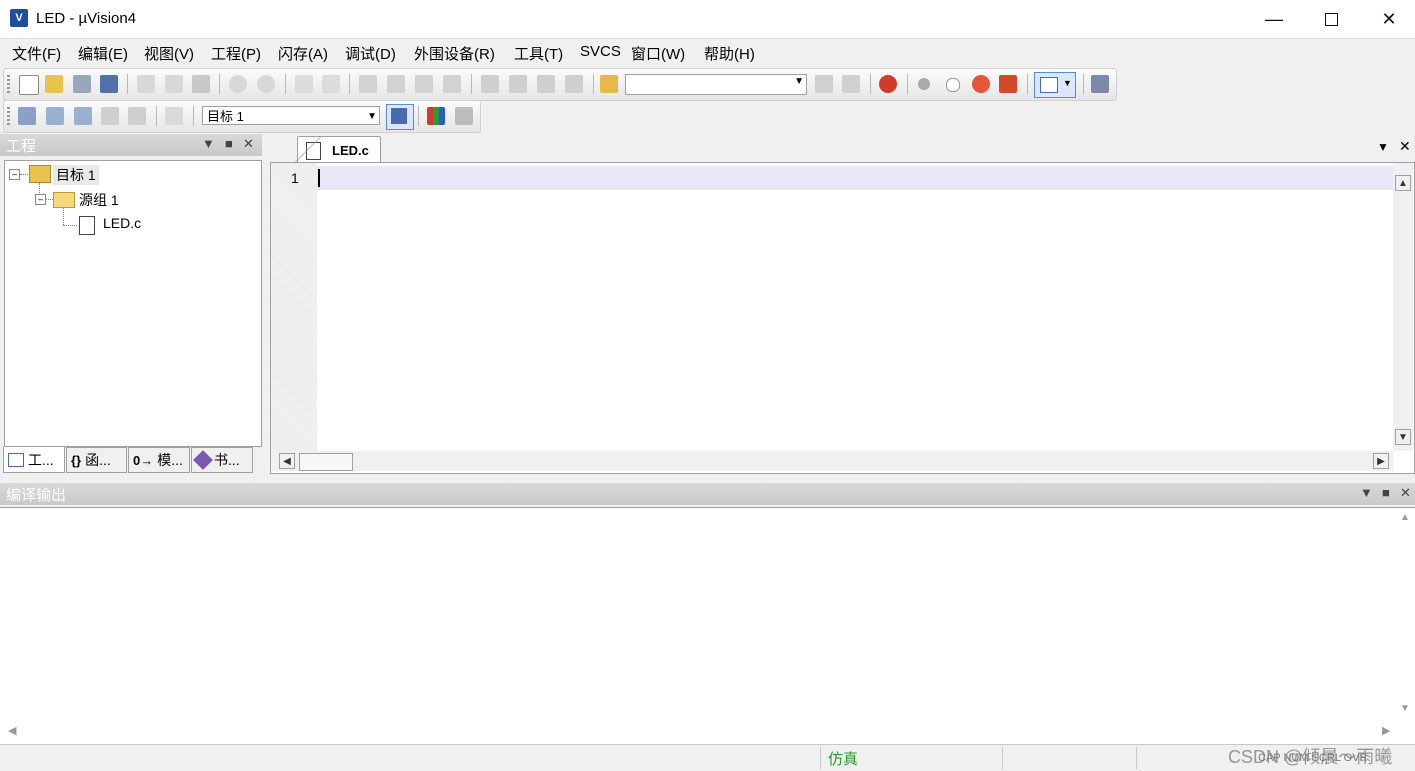 The width and height of the screenshot is (1415, 771). I want to click on simulation-mode-status: 仿真, so click(843, 759).